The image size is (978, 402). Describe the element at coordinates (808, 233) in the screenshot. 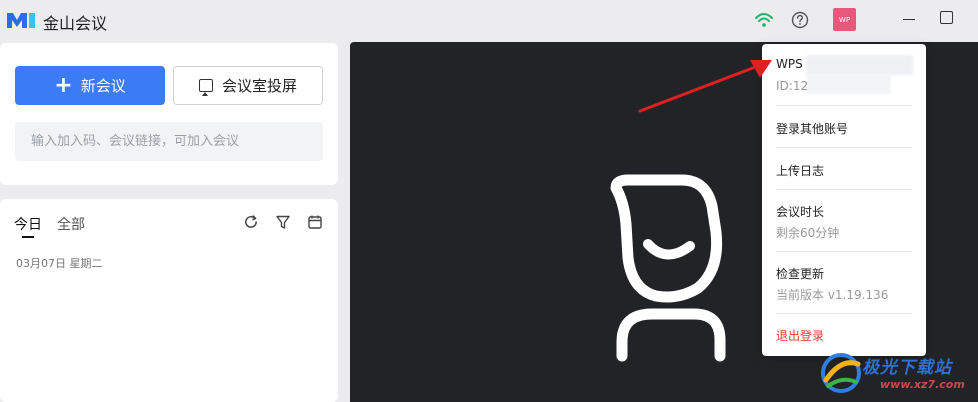

I see `duration-remaining: 剩余60分钟` at that location.